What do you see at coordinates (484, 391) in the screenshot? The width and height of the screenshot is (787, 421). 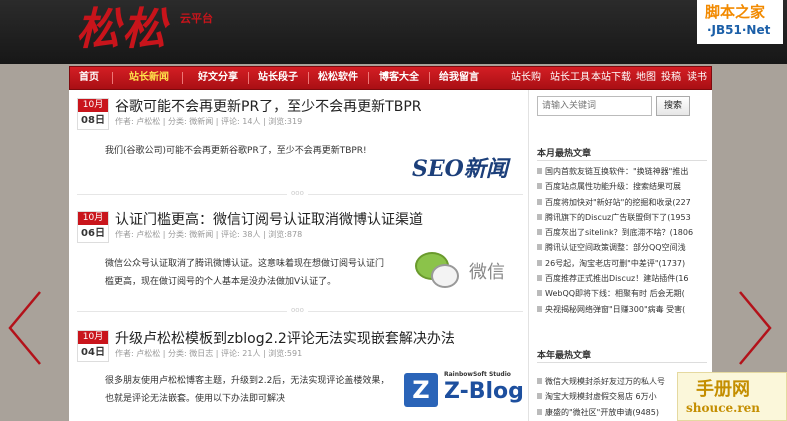 I see `zblog-label: Z-Blog` at bounding box center [484, 391].